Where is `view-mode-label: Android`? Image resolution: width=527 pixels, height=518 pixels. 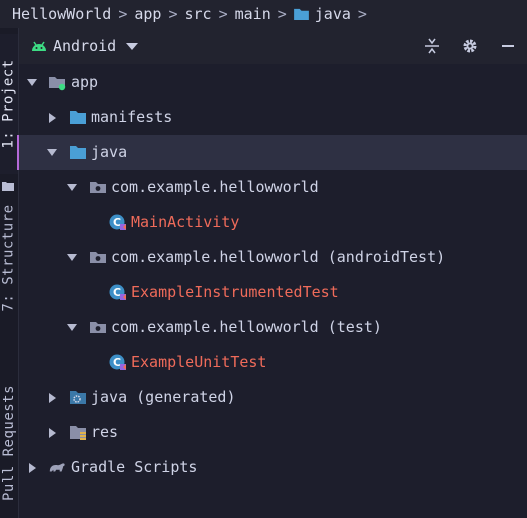 view-mode-label: Android is located at coordinates (85, 46).